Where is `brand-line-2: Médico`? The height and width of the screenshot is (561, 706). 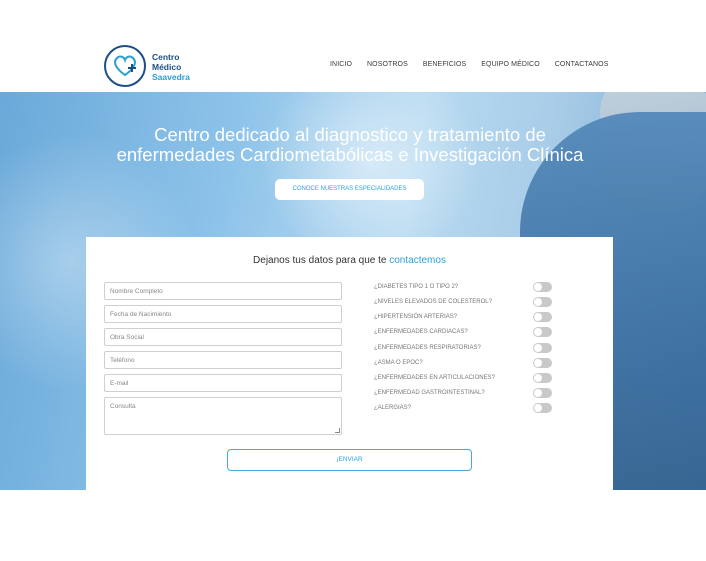
brand-line-2: Médico is located at coordinates (167, 67).